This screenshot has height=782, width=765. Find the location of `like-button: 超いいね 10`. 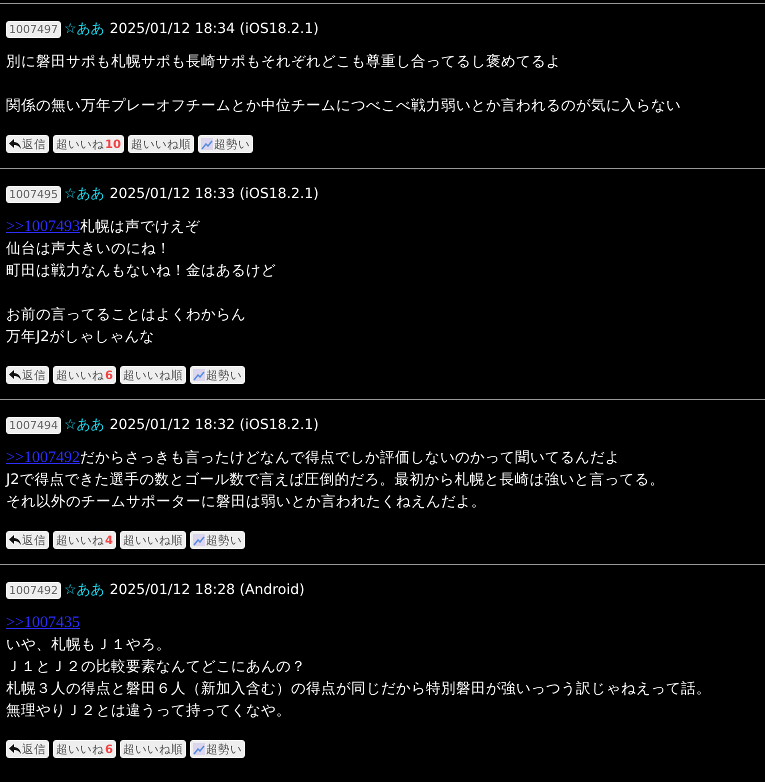

like-button: 超いいね 10 is located at coordinates (88, 144).